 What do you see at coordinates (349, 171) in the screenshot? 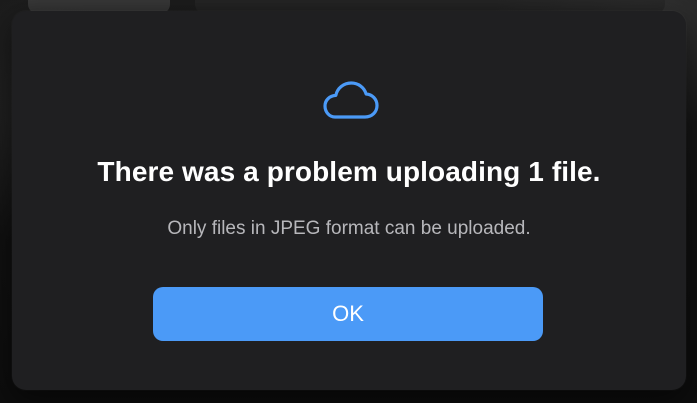
I see `dialog-title: There was a problem uploading 1 file.` at bounding box center [349, 171].